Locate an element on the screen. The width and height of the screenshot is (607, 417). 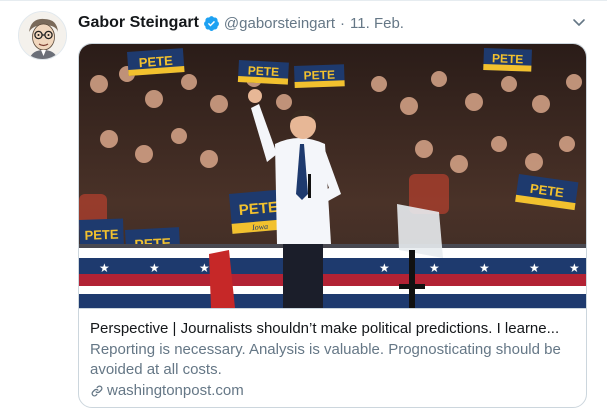
sign-subtext: Iowa is located at coordinates (260, 227).